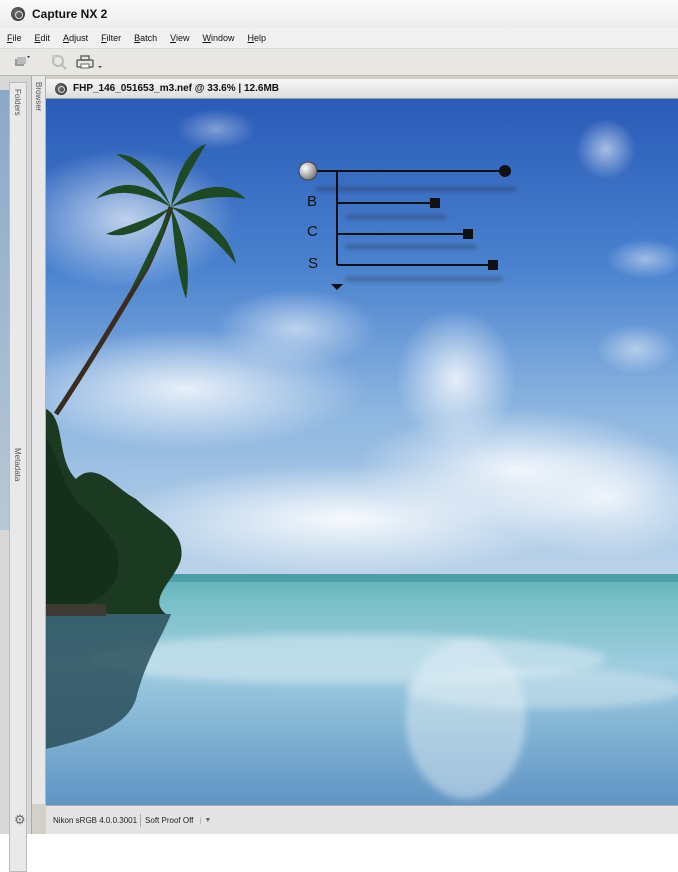 The height and width of the screenshot is (872, 678). Describe the element at coordinates (96, 820) in the screenshot. I see `color-profile: Nikon sRGB 4.0.0.3001` at that location.